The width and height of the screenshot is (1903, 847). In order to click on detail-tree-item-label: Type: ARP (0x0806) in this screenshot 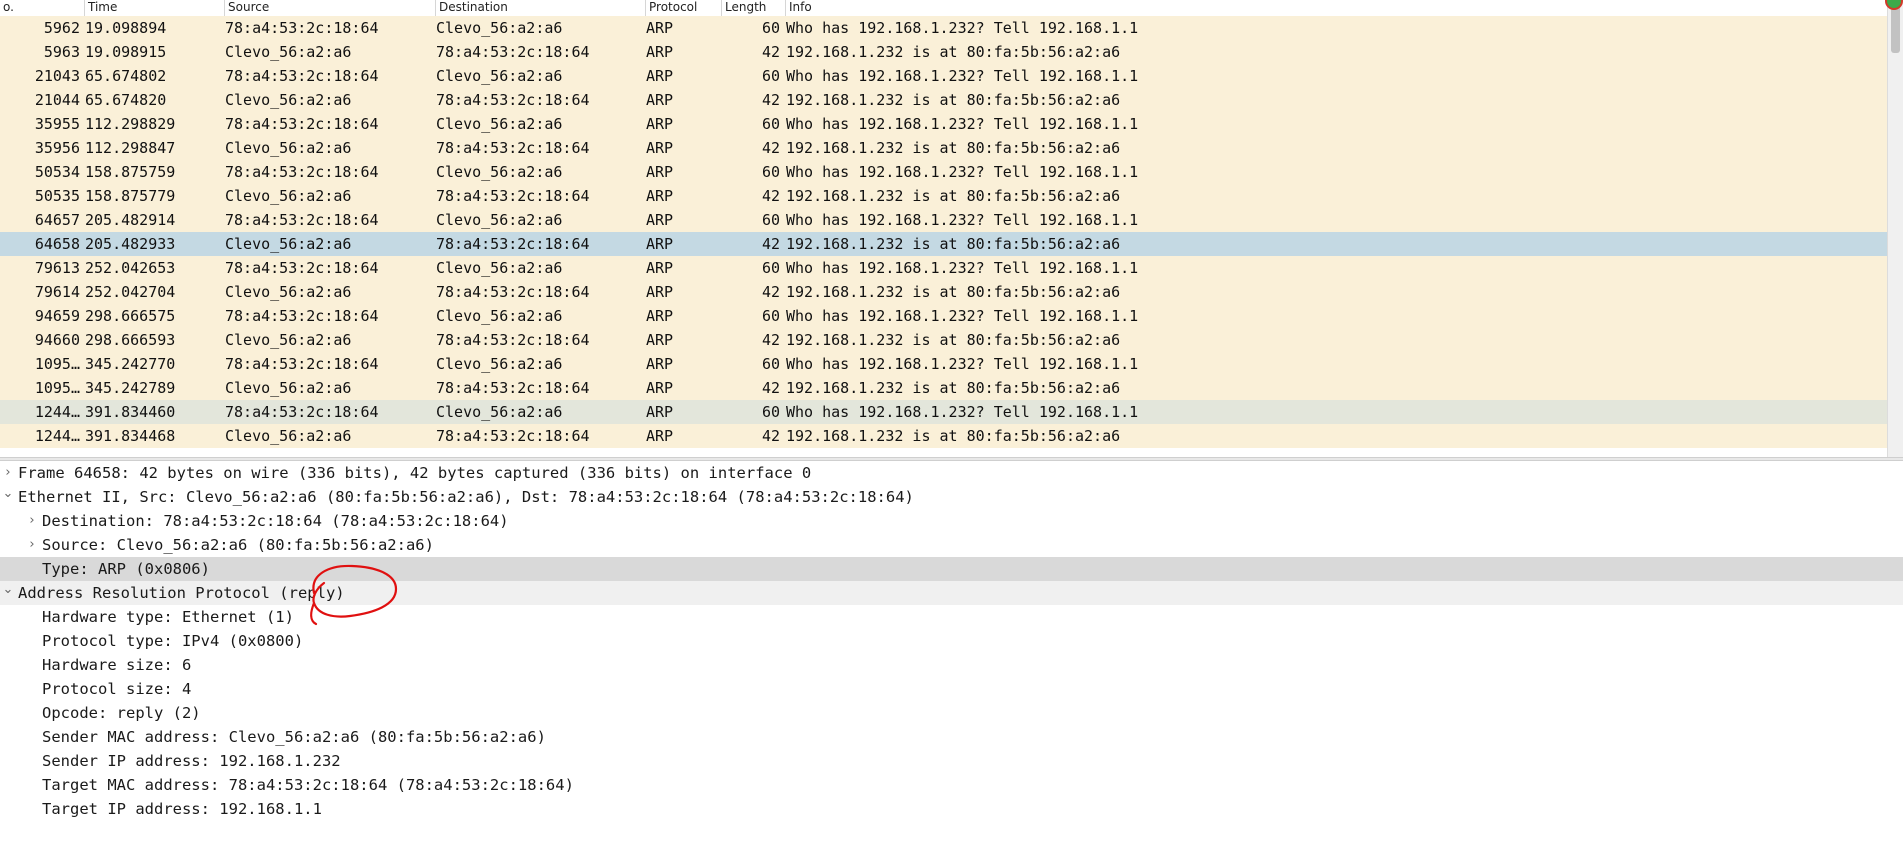, I will do `click(126, 569)`.